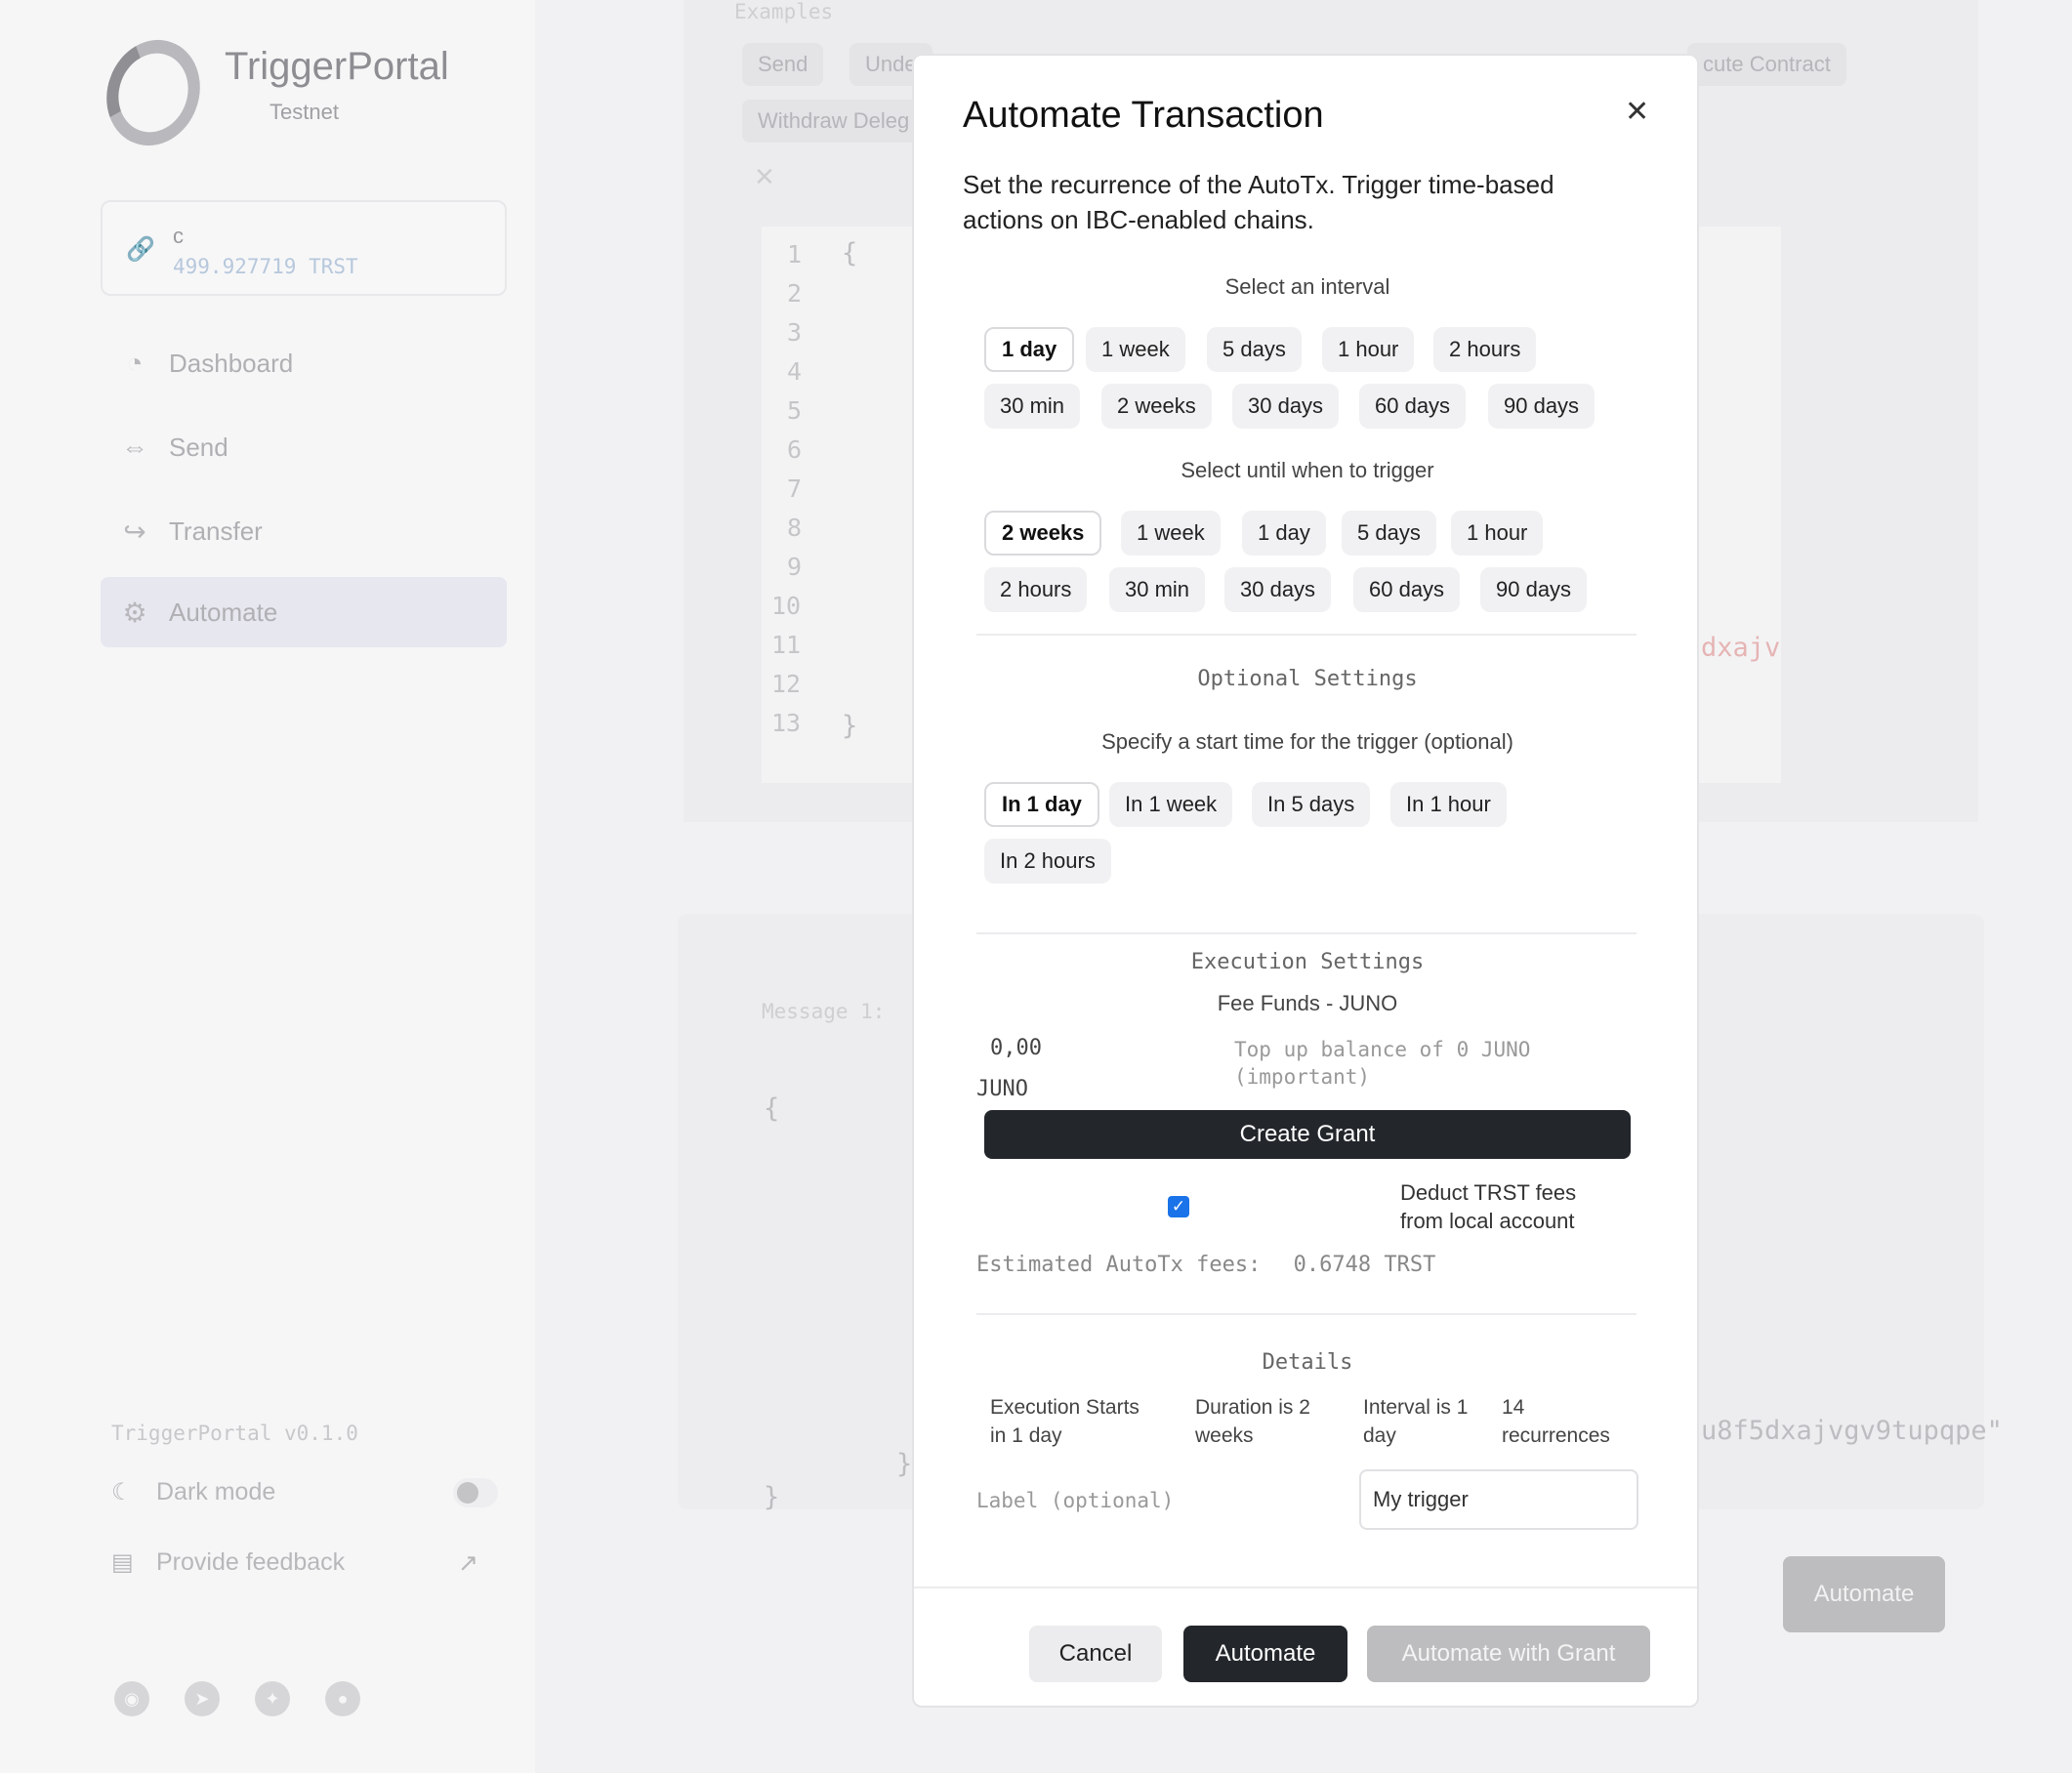 The image size is (2072, 1773). What do you see at coordinates (1205, 1265) in the screenshot?
I see `estimated-fees: Estimated AutoTx fees: 0.6748 TRST` at bounding box center [1205, 1265].